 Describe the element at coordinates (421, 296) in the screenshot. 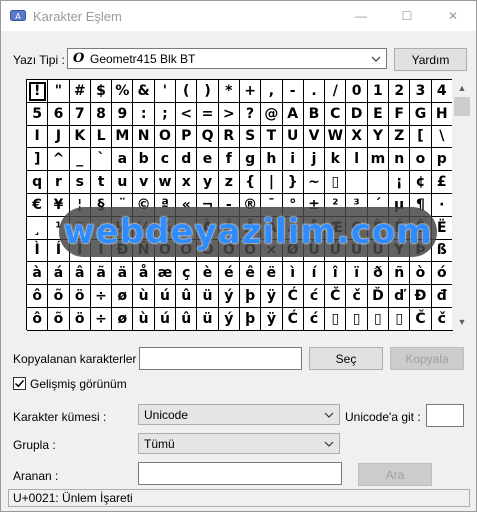

I see `char-cell: Đ` at that location.